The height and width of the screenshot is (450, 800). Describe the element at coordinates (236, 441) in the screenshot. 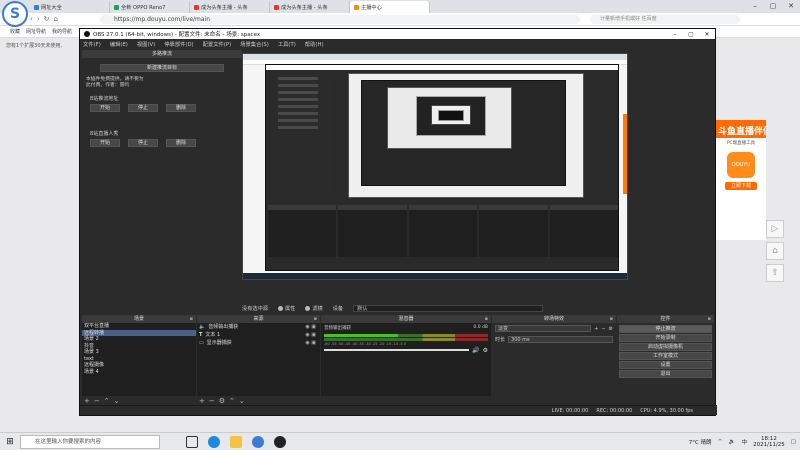

I see `explorer-icon` at that location.